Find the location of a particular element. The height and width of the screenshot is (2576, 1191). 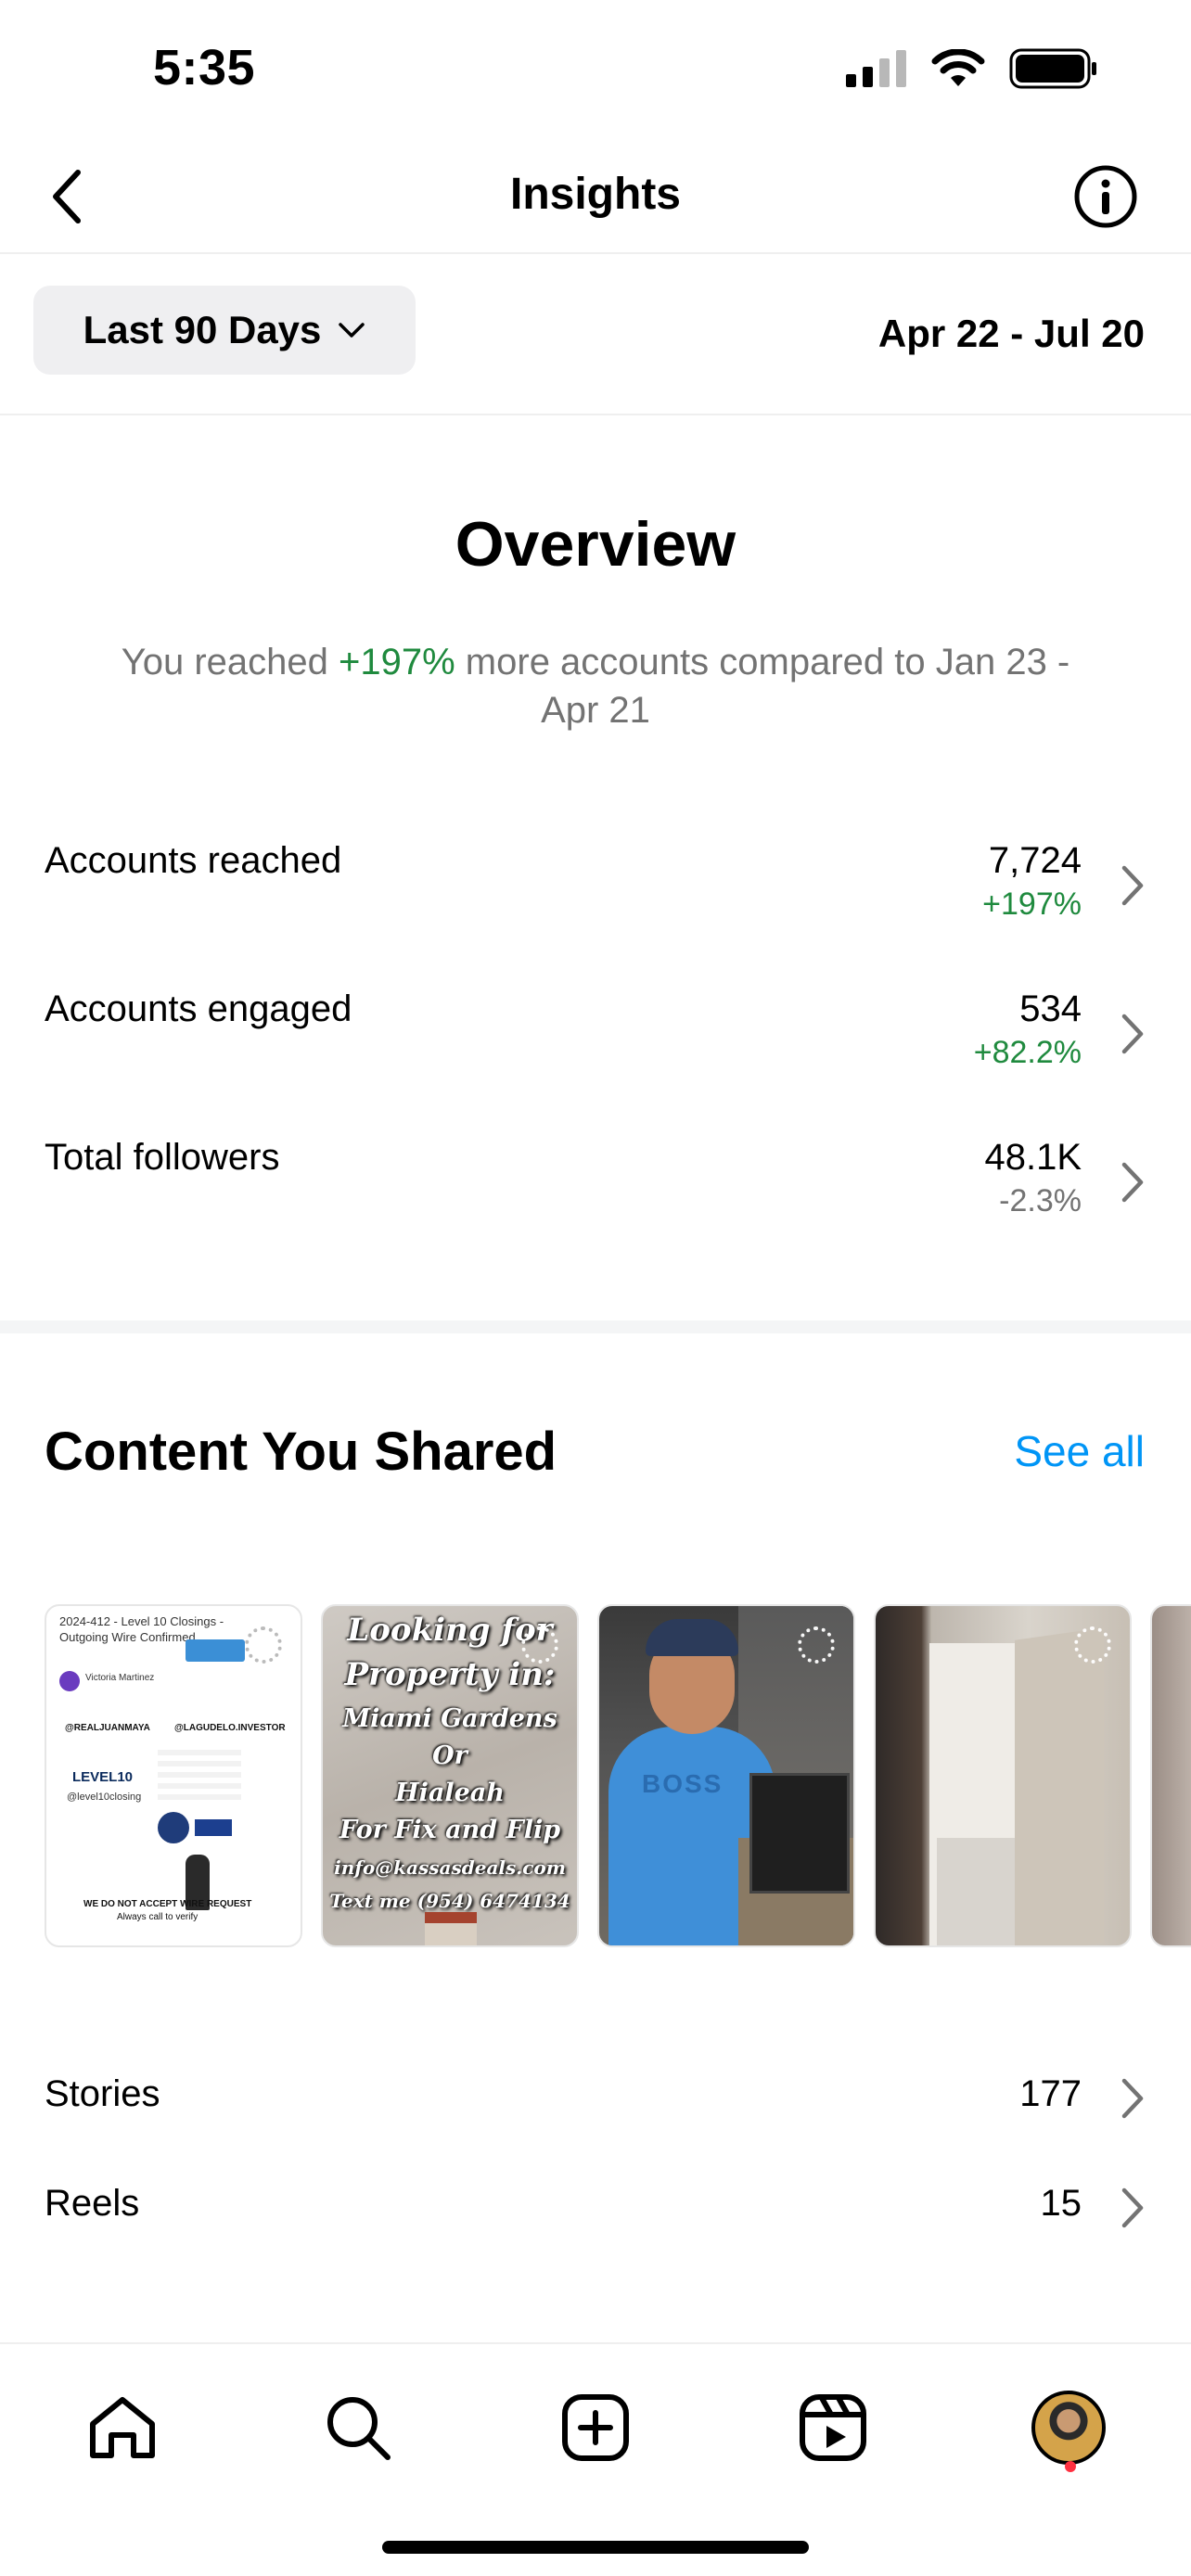

thumb-text: Always call to verify is located at coordinates (157, 1917).